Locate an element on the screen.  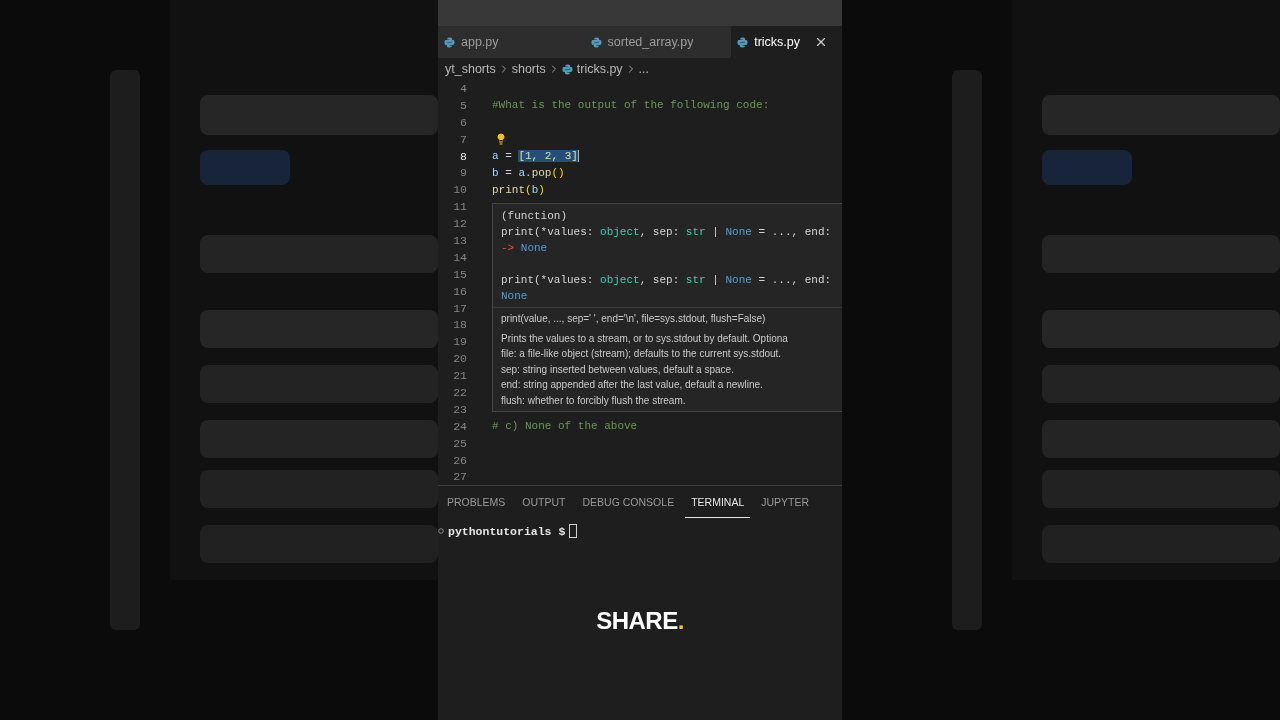
breadcrumb-label: tricks.py is located at coordinates (599, 69).